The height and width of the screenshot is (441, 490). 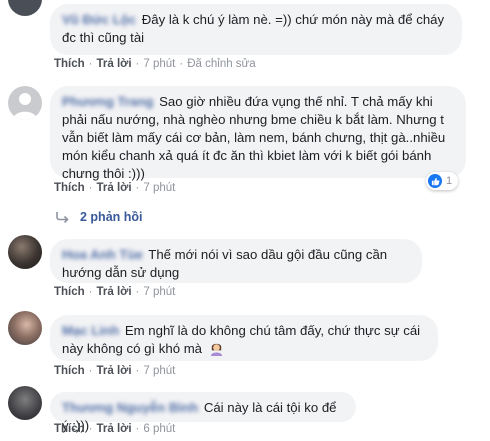 What do you see at coordinates (435, 181) in the screenshot?
I see `like-reaction-icon` at bounding box center [435, 181].